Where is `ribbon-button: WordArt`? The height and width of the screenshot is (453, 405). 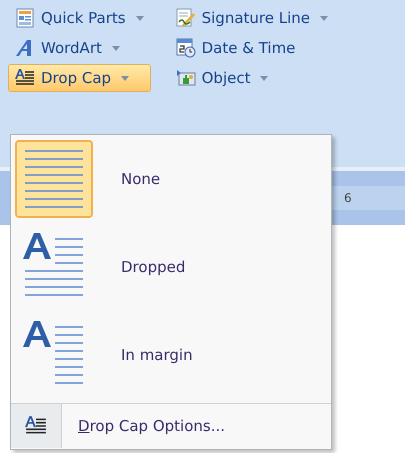 ribbon-button: WordArt is located at coordinates (79, 48).